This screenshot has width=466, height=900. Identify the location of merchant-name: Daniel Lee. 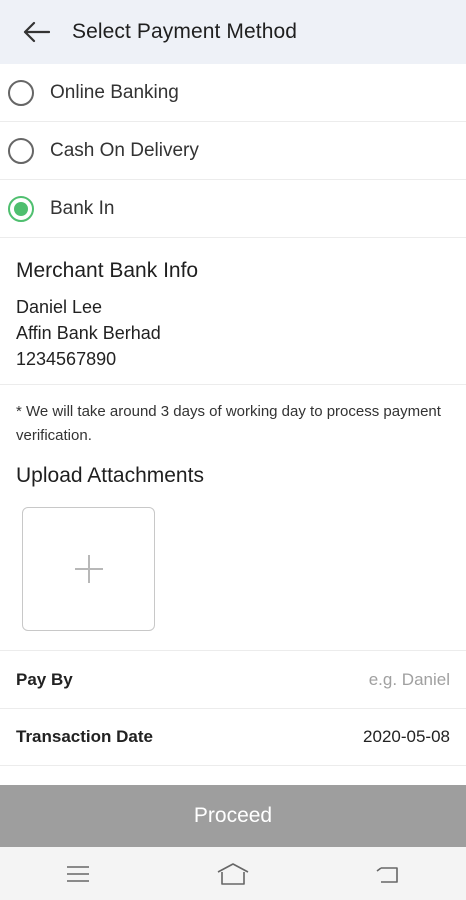
(59, 307).